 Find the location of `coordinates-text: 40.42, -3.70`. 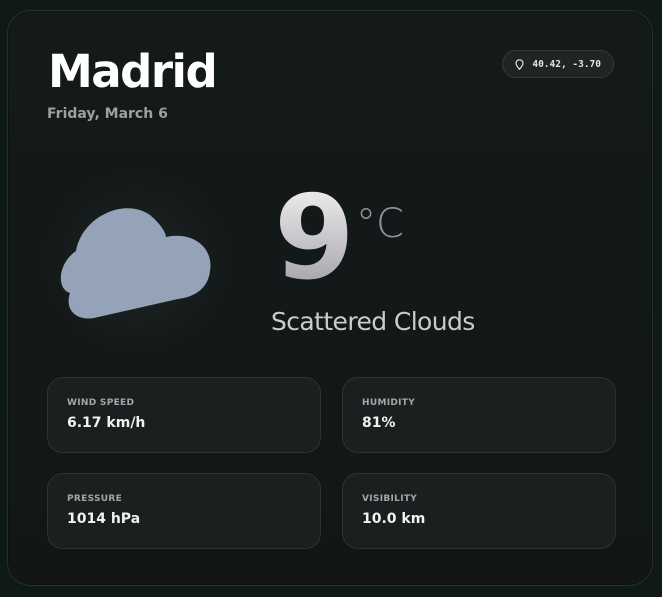

coordinates-text: 40.42, -3.70 is located at coordinates (566, 64).